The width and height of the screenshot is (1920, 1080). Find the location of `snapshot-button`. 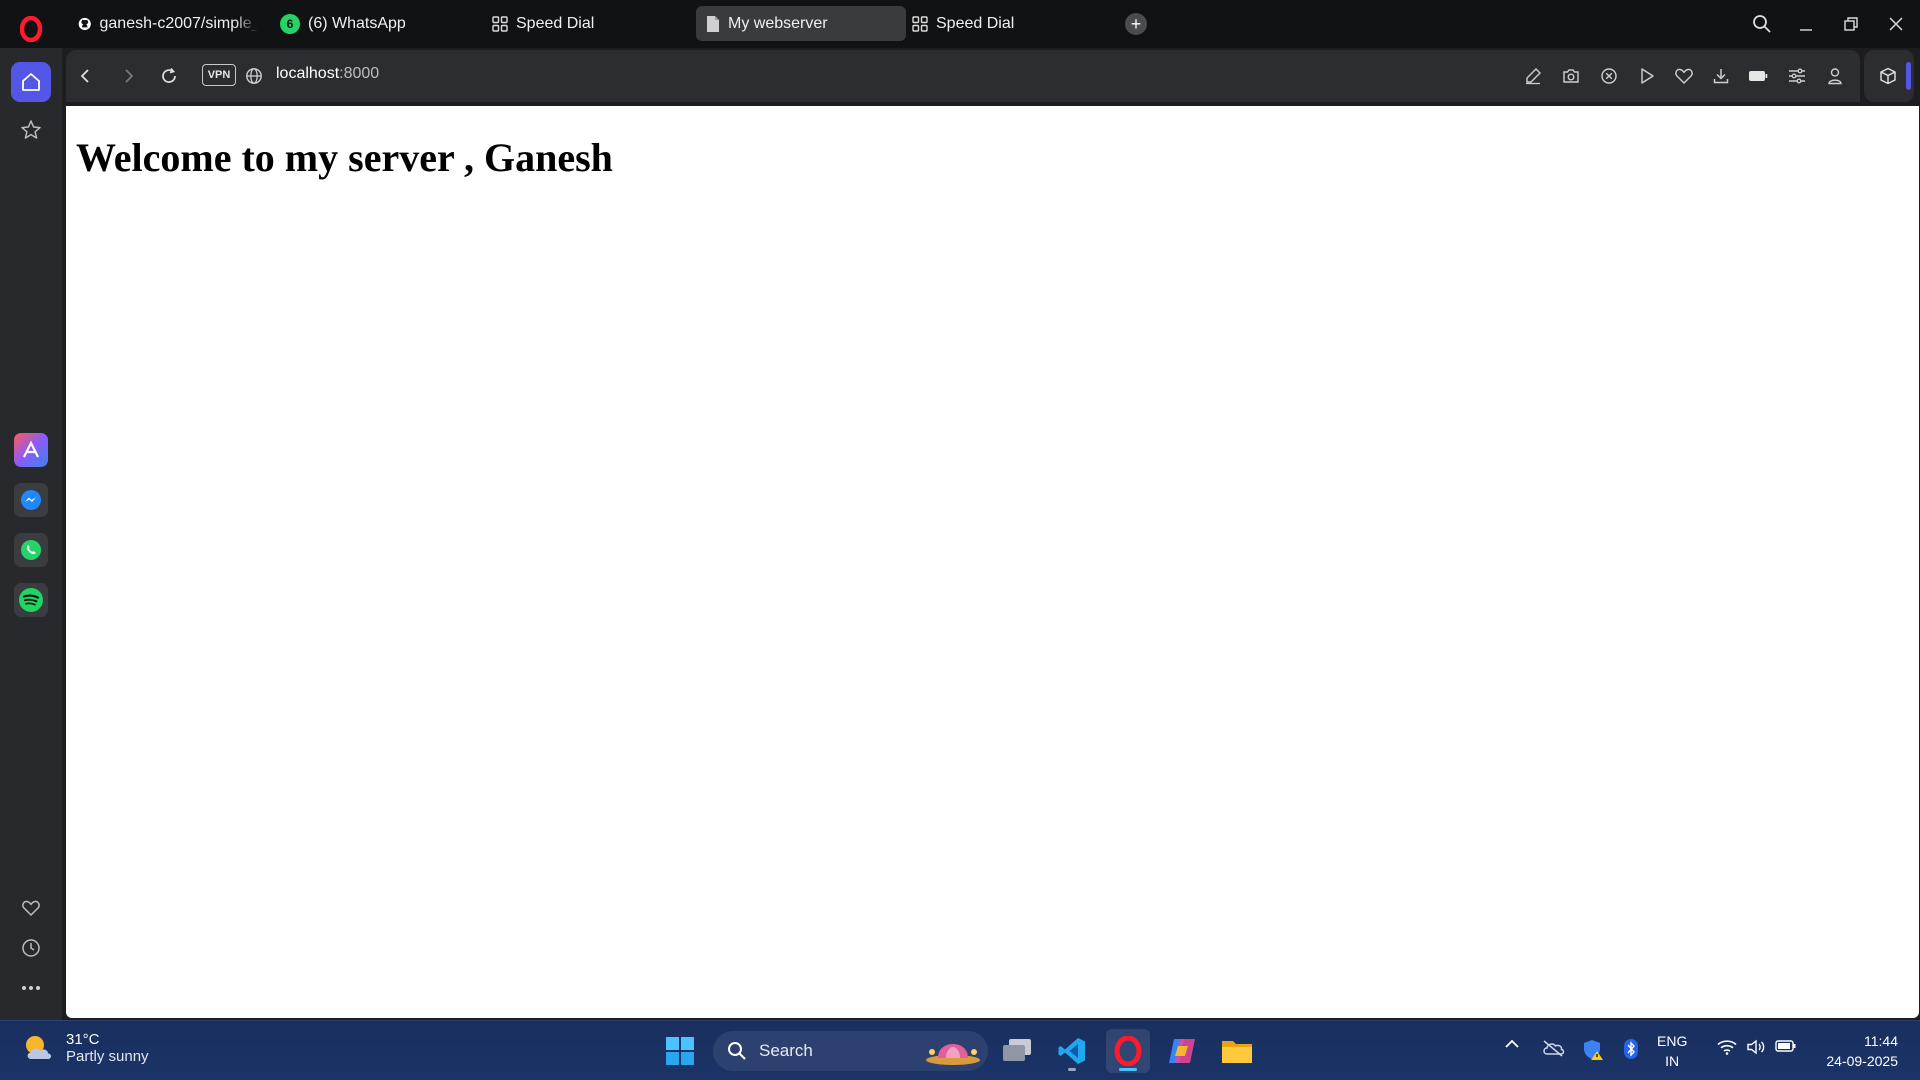

snapshot-button is located at coordinates (1571, 76).